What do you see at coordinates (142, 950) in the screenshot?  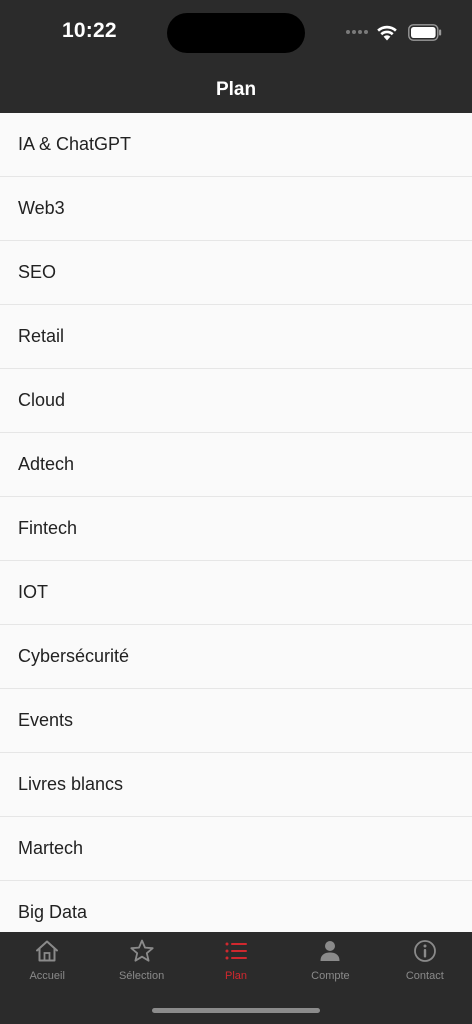 I see `star-icon` at bounding box center [142, 950].